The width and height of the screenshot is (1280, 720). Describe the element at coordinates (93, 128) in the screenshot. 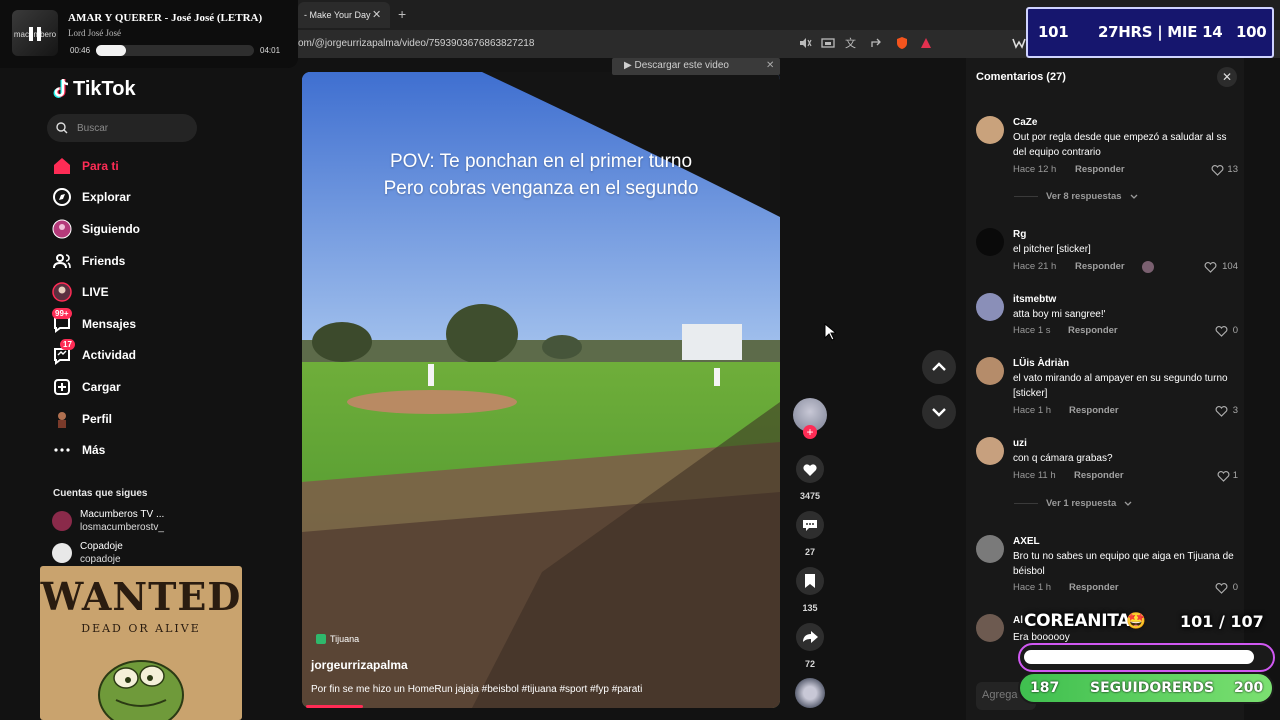

I see `search-placeholder: Buscar` at that location.